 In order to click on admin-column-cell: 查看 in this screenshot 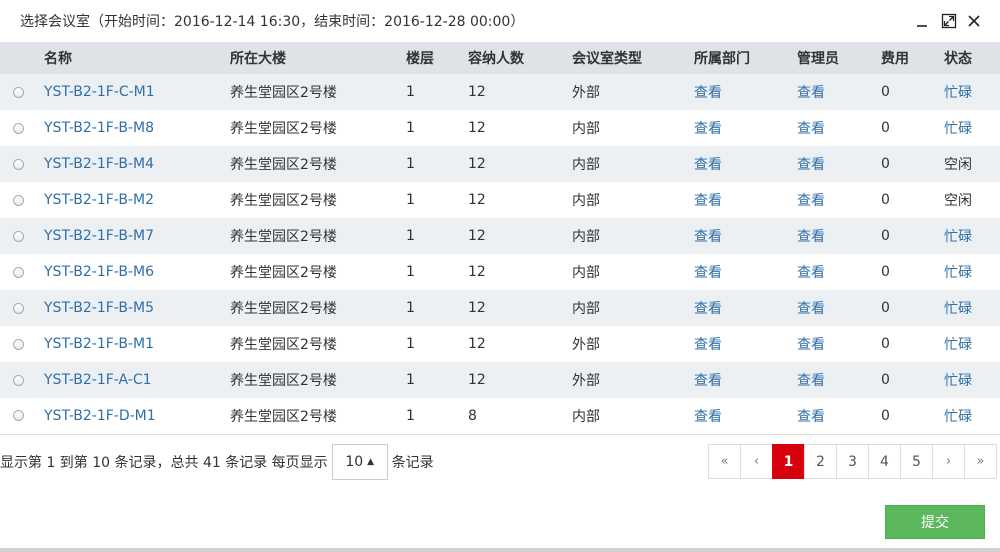, I will do `click(839, 236)`.